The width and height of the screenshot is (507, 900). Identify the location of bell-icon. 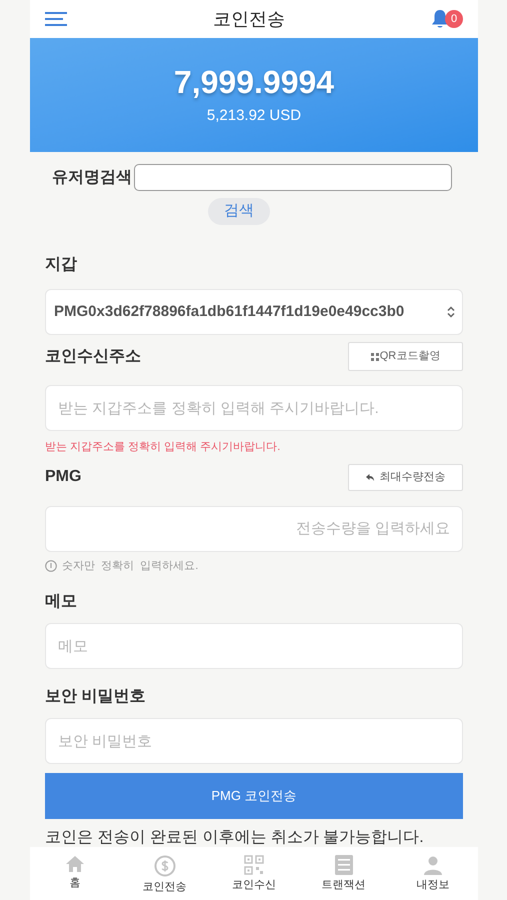
(440, 19).